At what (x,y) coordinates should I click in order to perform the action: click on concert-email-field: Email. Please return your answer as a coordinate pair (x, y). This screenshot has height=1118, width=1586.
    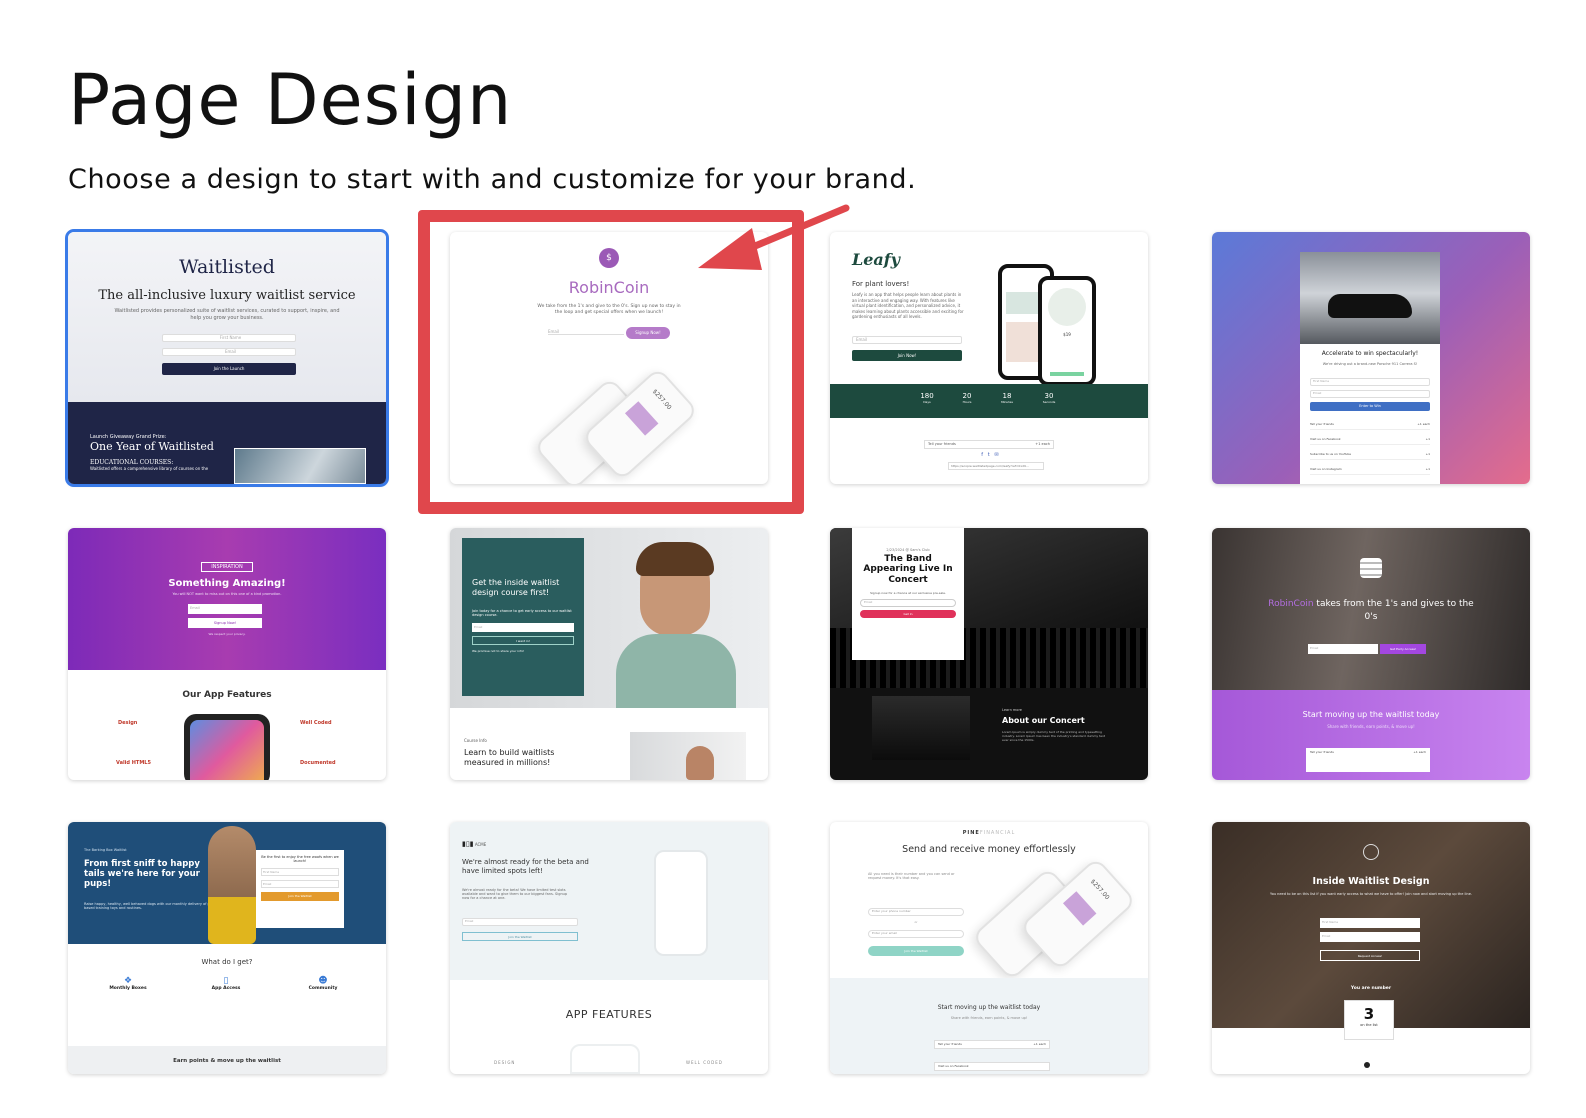
    Looking at the image, I should click on (908, 603).